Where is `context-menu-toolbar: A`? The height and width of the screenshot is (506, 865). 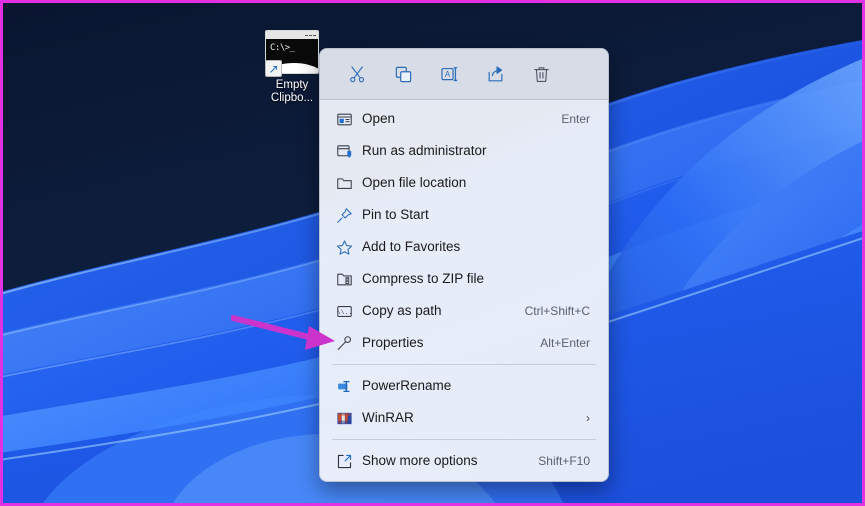
context-menu-toolbar: A is located at coordinates (464, 74).